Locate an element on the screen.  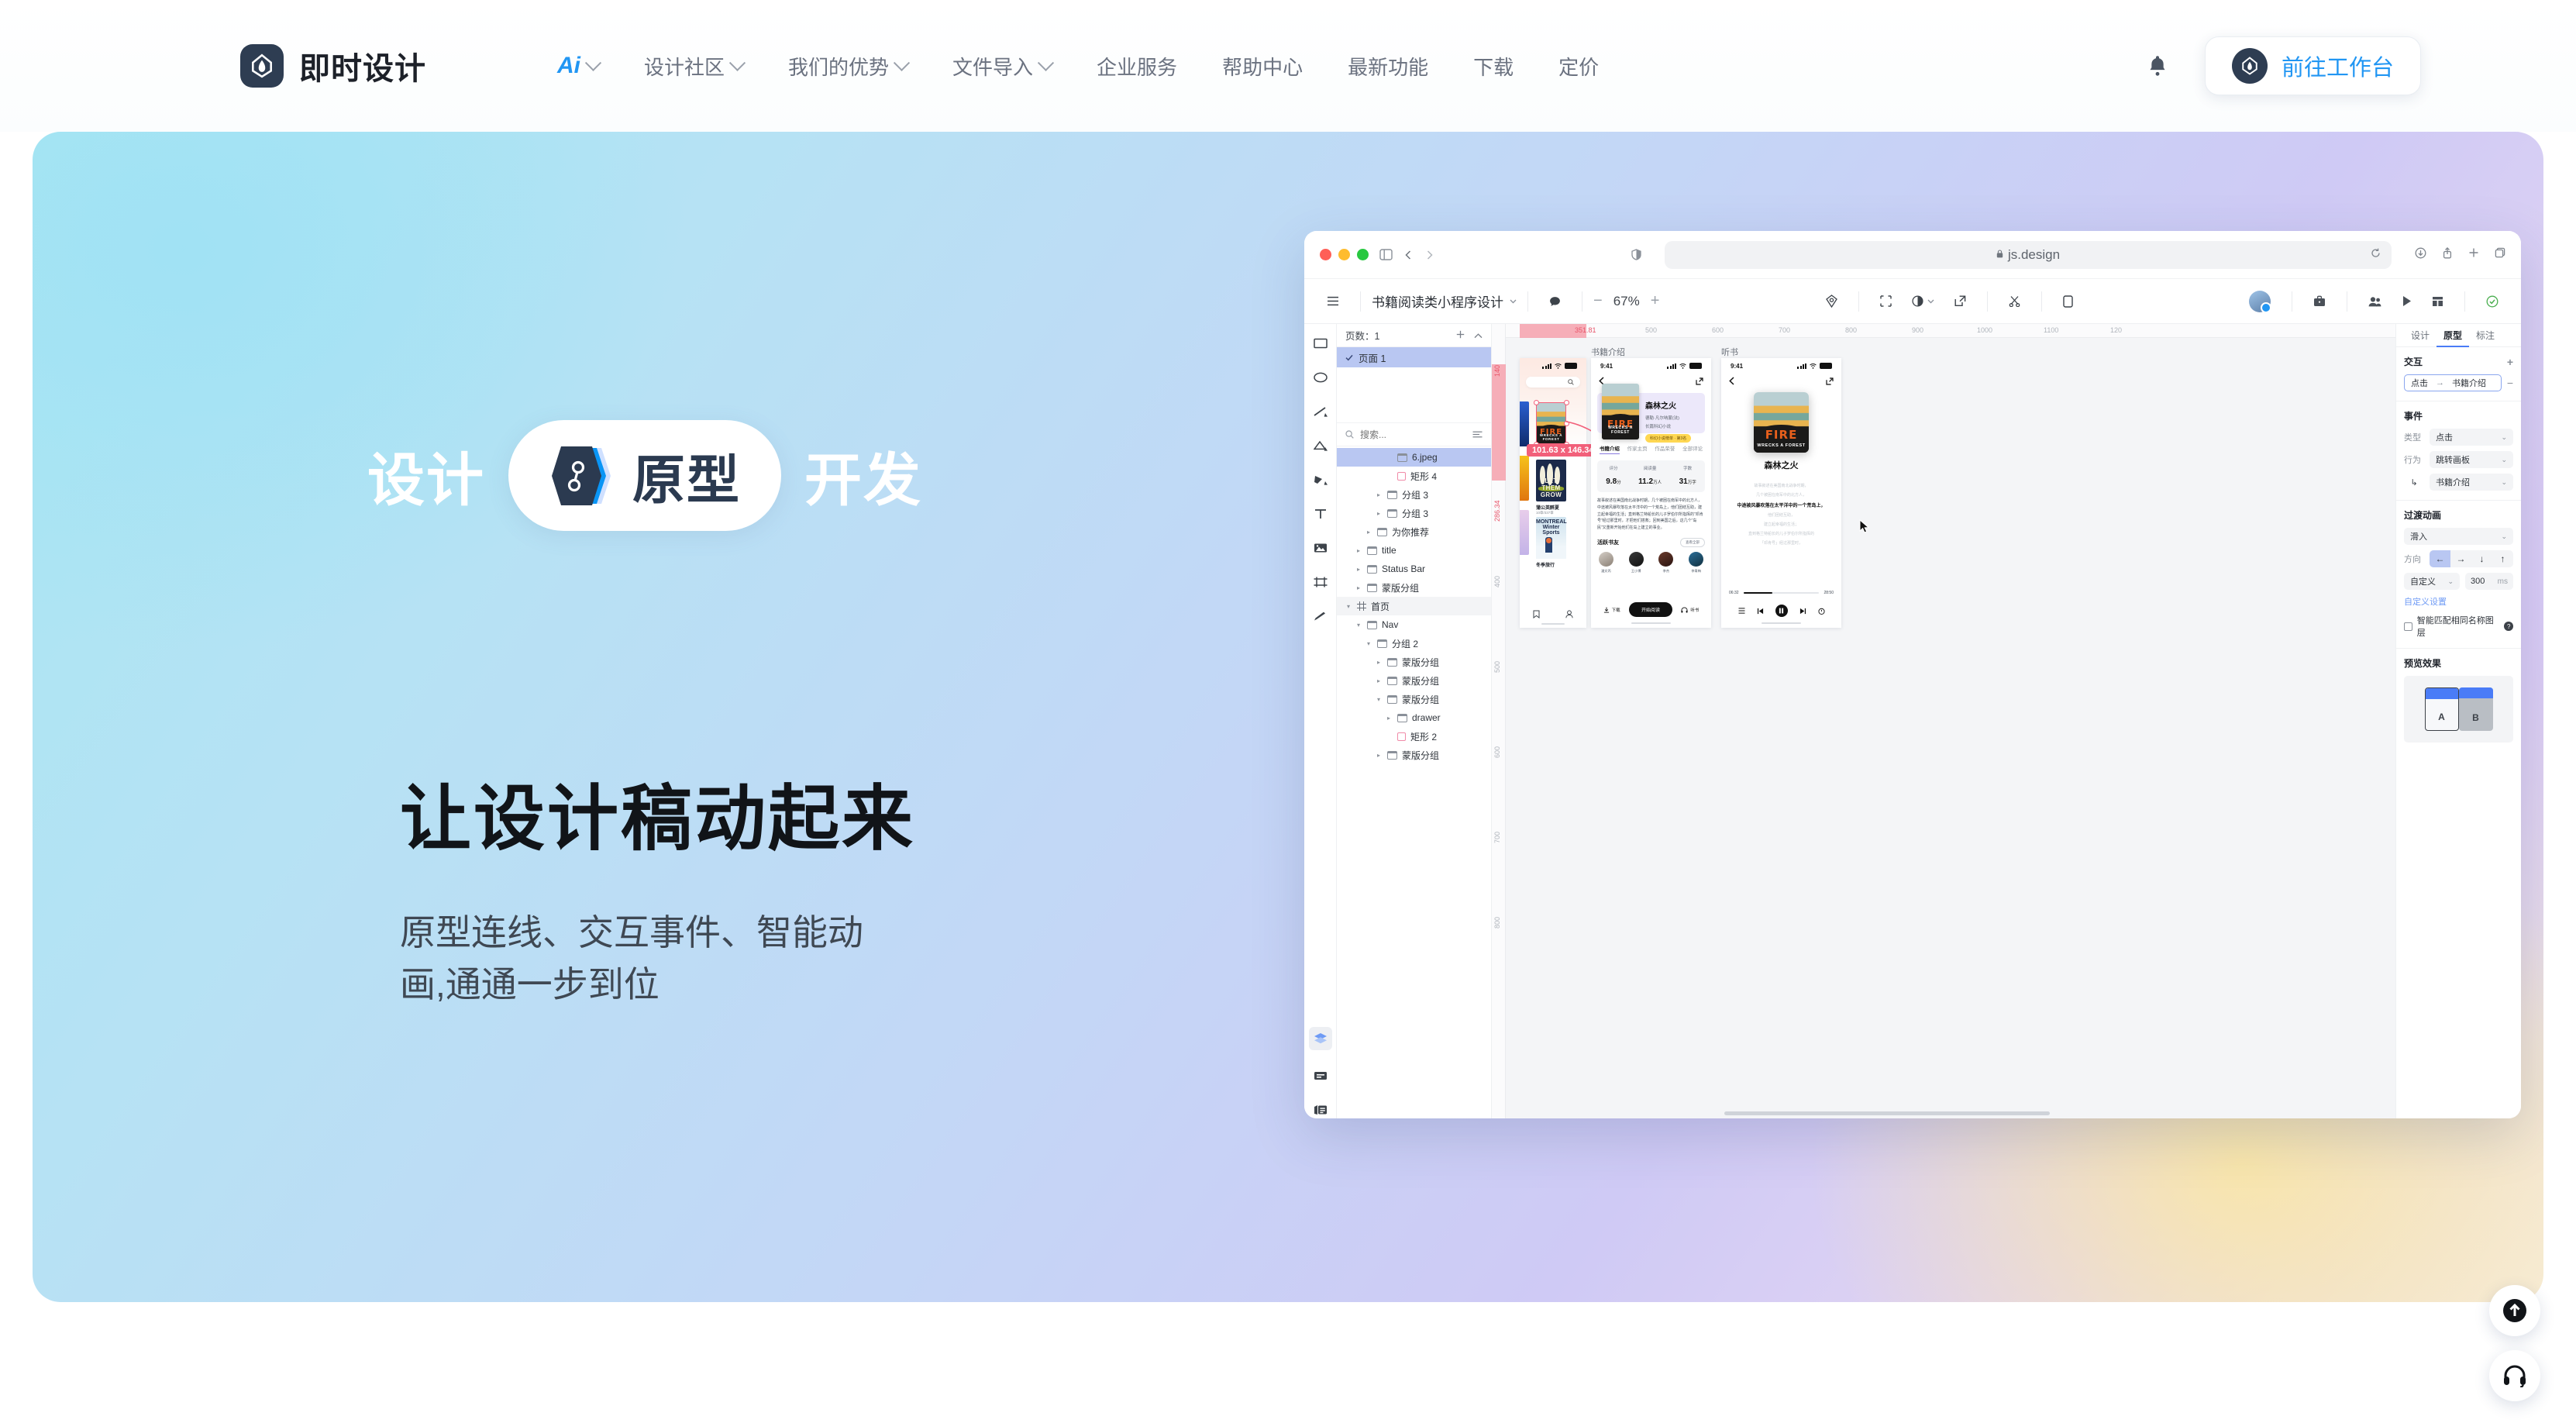
listen-button: 听书 is located at coordinates (1690, 609).